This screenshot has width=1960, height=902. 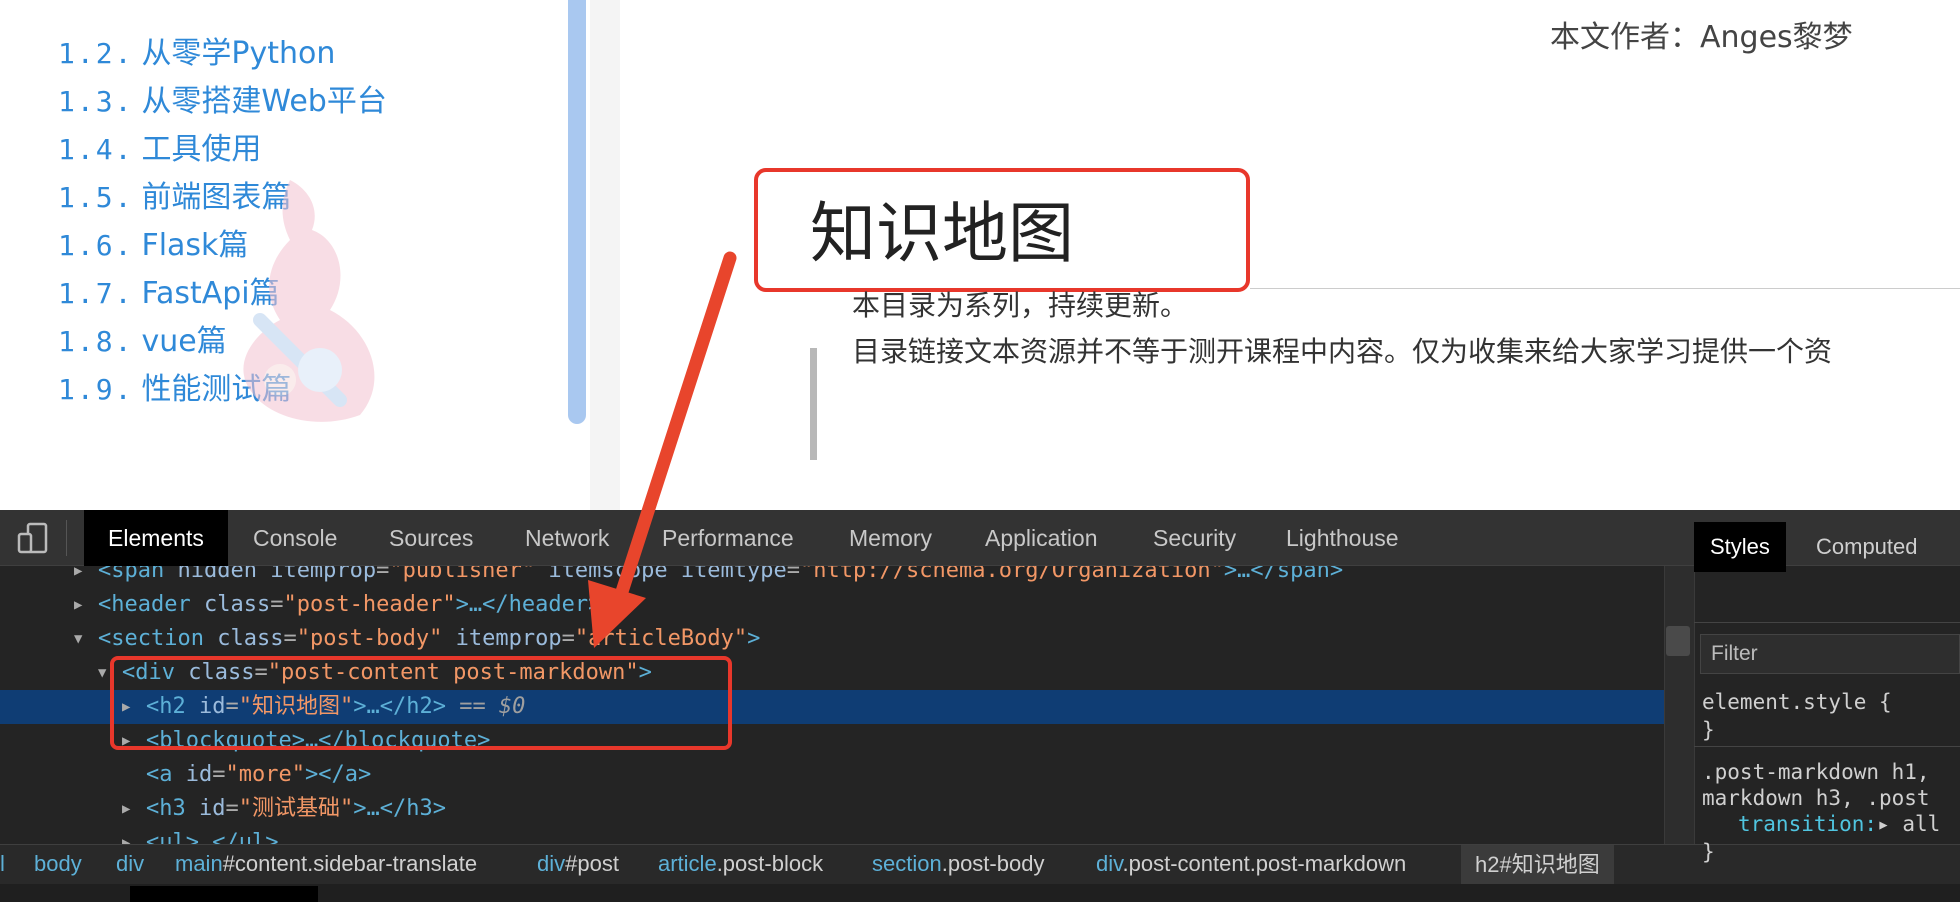 I want to click on dom-node: ▶ <h3 id="测试基础">…</h3>, so click(x=832, y=809).